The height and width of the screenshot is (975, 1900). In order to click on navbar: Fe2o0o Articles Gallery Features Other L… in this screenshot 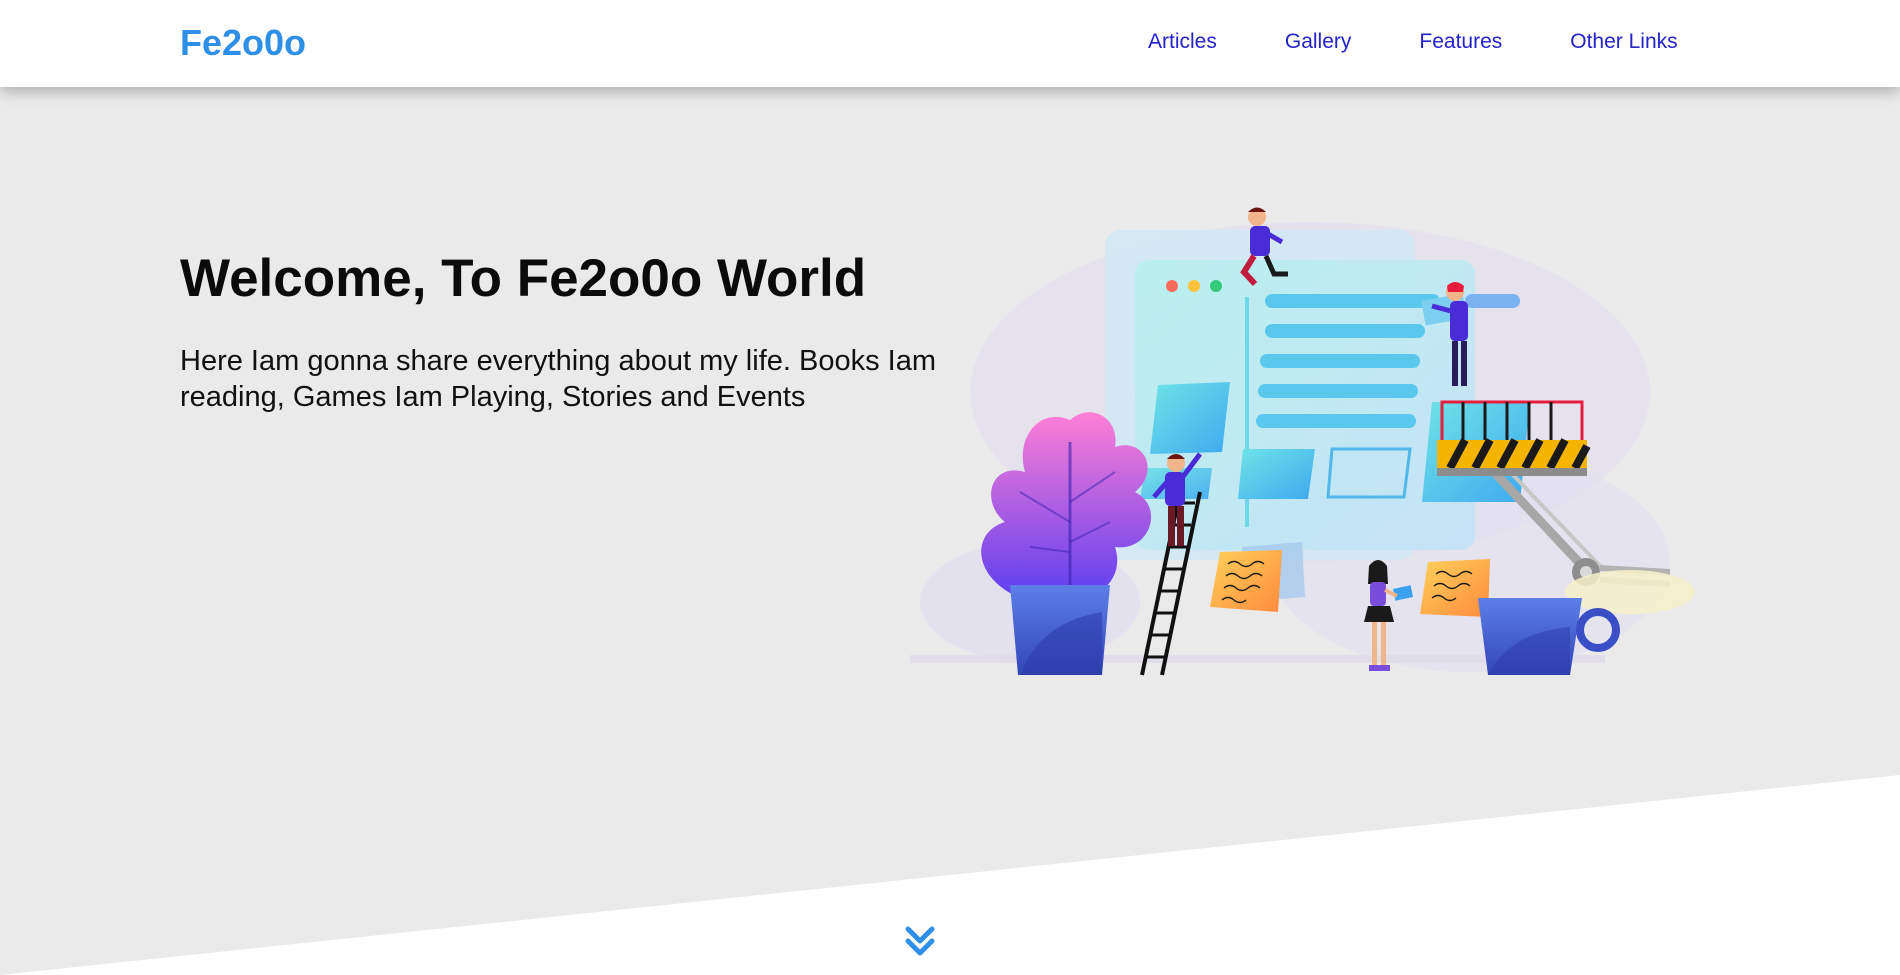, I will do `click(950, 43)`.